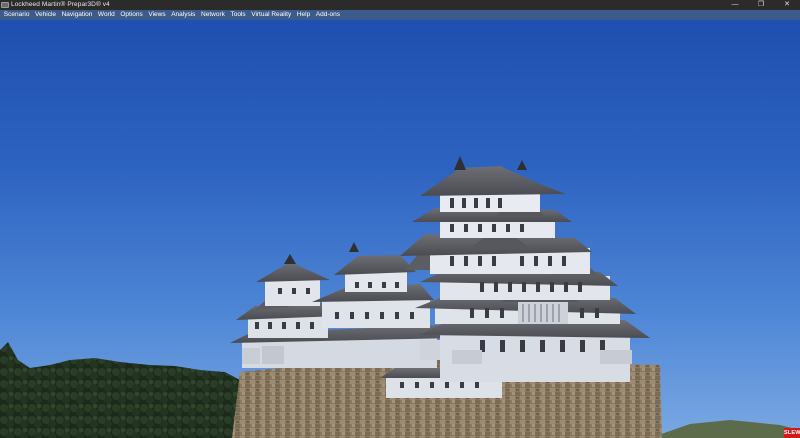 The image size is (800, 438). What do you see at coordinates (16, 15) in the screenshot?
I see `menu-scenario: Scenario` at bounding box center [16, 15].